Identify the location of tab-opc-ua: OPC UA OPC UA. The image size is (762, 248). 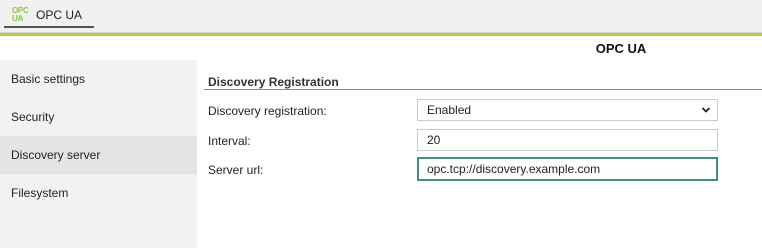
(49, 16).